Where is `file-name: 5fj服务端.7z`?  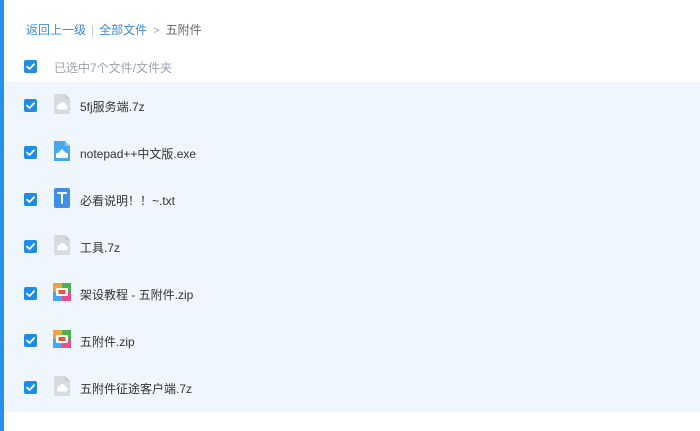
file-name: 5fj服务端.7z is located at coordinates (112, 106).